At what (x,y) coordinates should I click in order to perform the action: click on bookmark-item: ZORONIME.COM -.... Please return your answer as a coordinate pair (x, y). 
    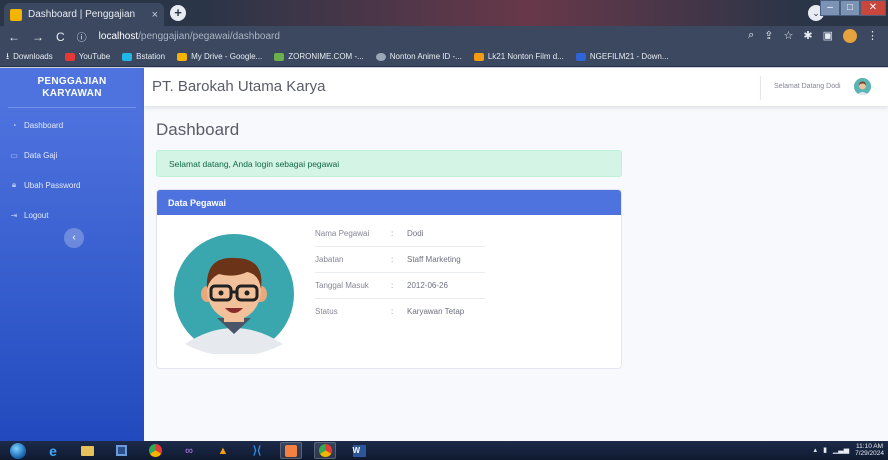
    Looking at the image, I should click on (319, 56).